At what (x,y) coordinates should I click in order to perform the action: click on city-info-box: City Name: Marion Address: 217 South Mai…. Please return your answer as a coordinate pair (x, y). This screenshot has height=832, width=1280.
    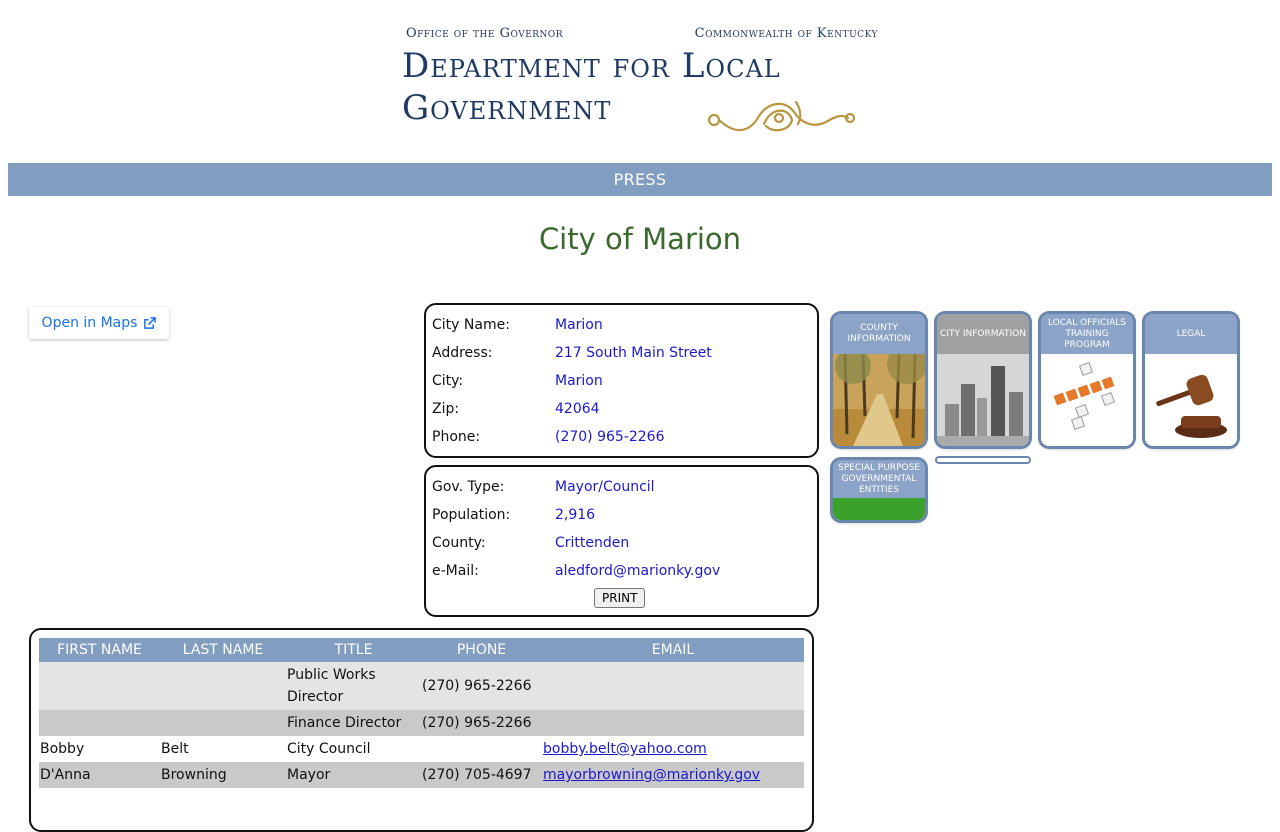
    Looking at the image, I should click on (621, 380).